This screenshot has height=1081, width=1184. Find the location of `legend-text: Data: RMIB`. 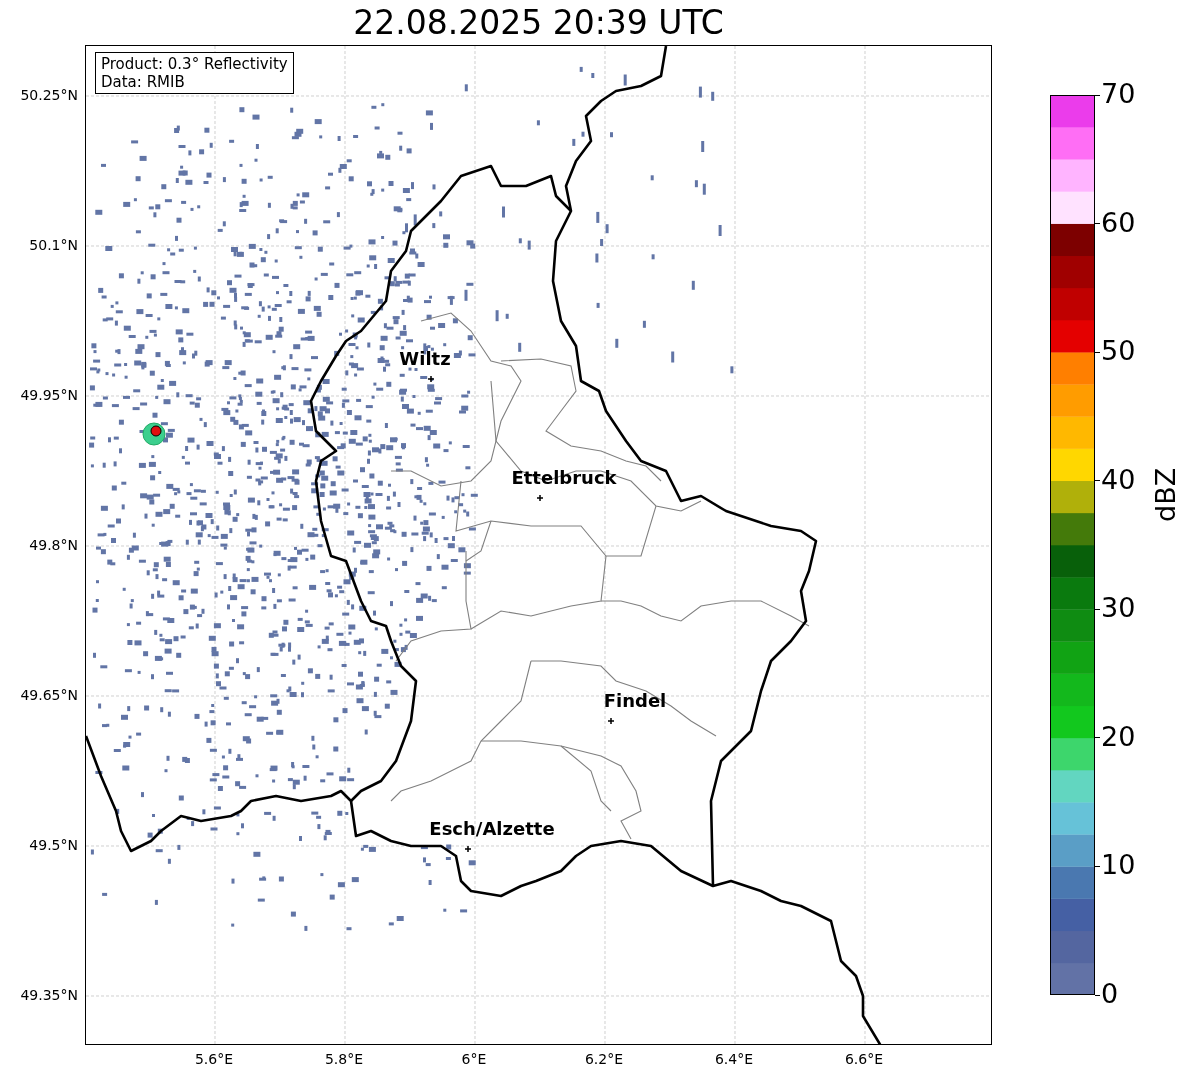

legend-text: Data: RMIB is located at coordinates (143, 82).